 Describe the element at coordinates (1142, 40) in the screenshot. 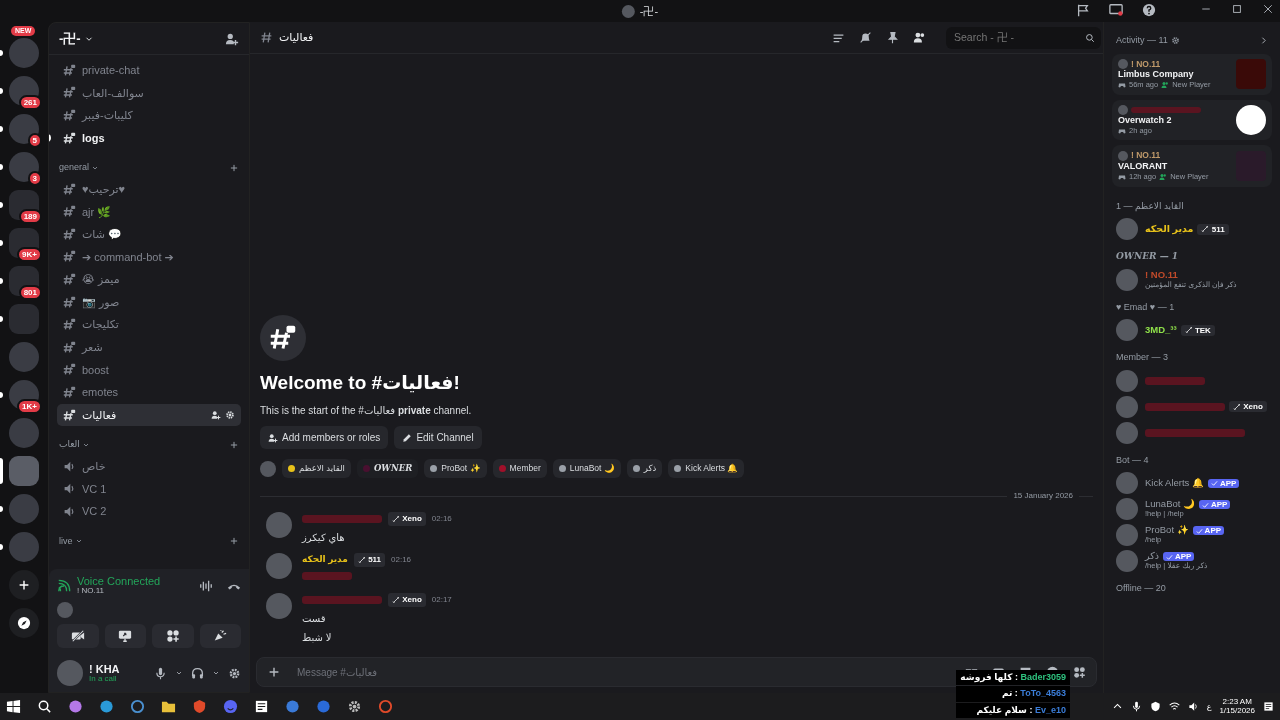

I see `activity-heading: Activity — 11` at that location.